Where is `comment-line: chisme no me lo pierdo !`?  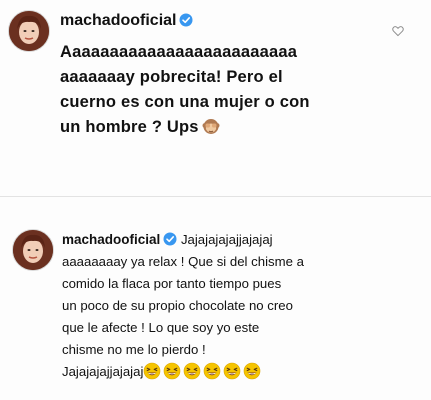
comment-line: chisme no me lo pierdo ! is located at coordinates (134, 349).